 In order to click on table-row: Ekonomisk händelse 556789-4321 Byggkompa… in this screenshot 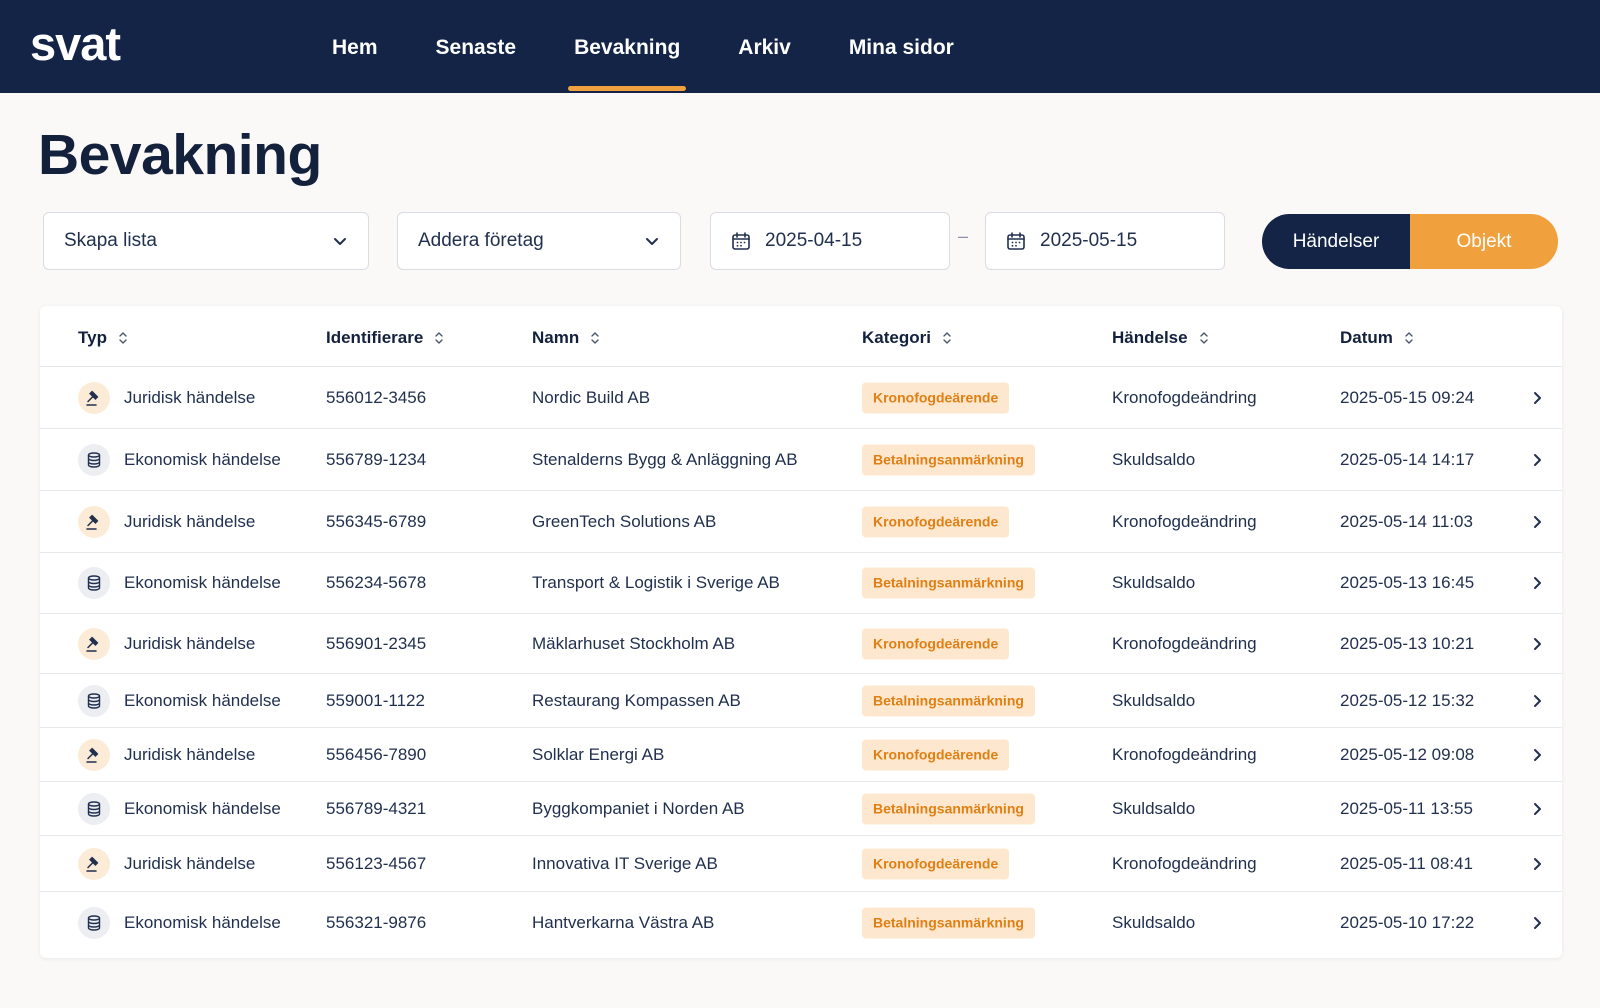, I will do `click(801, 809)`.